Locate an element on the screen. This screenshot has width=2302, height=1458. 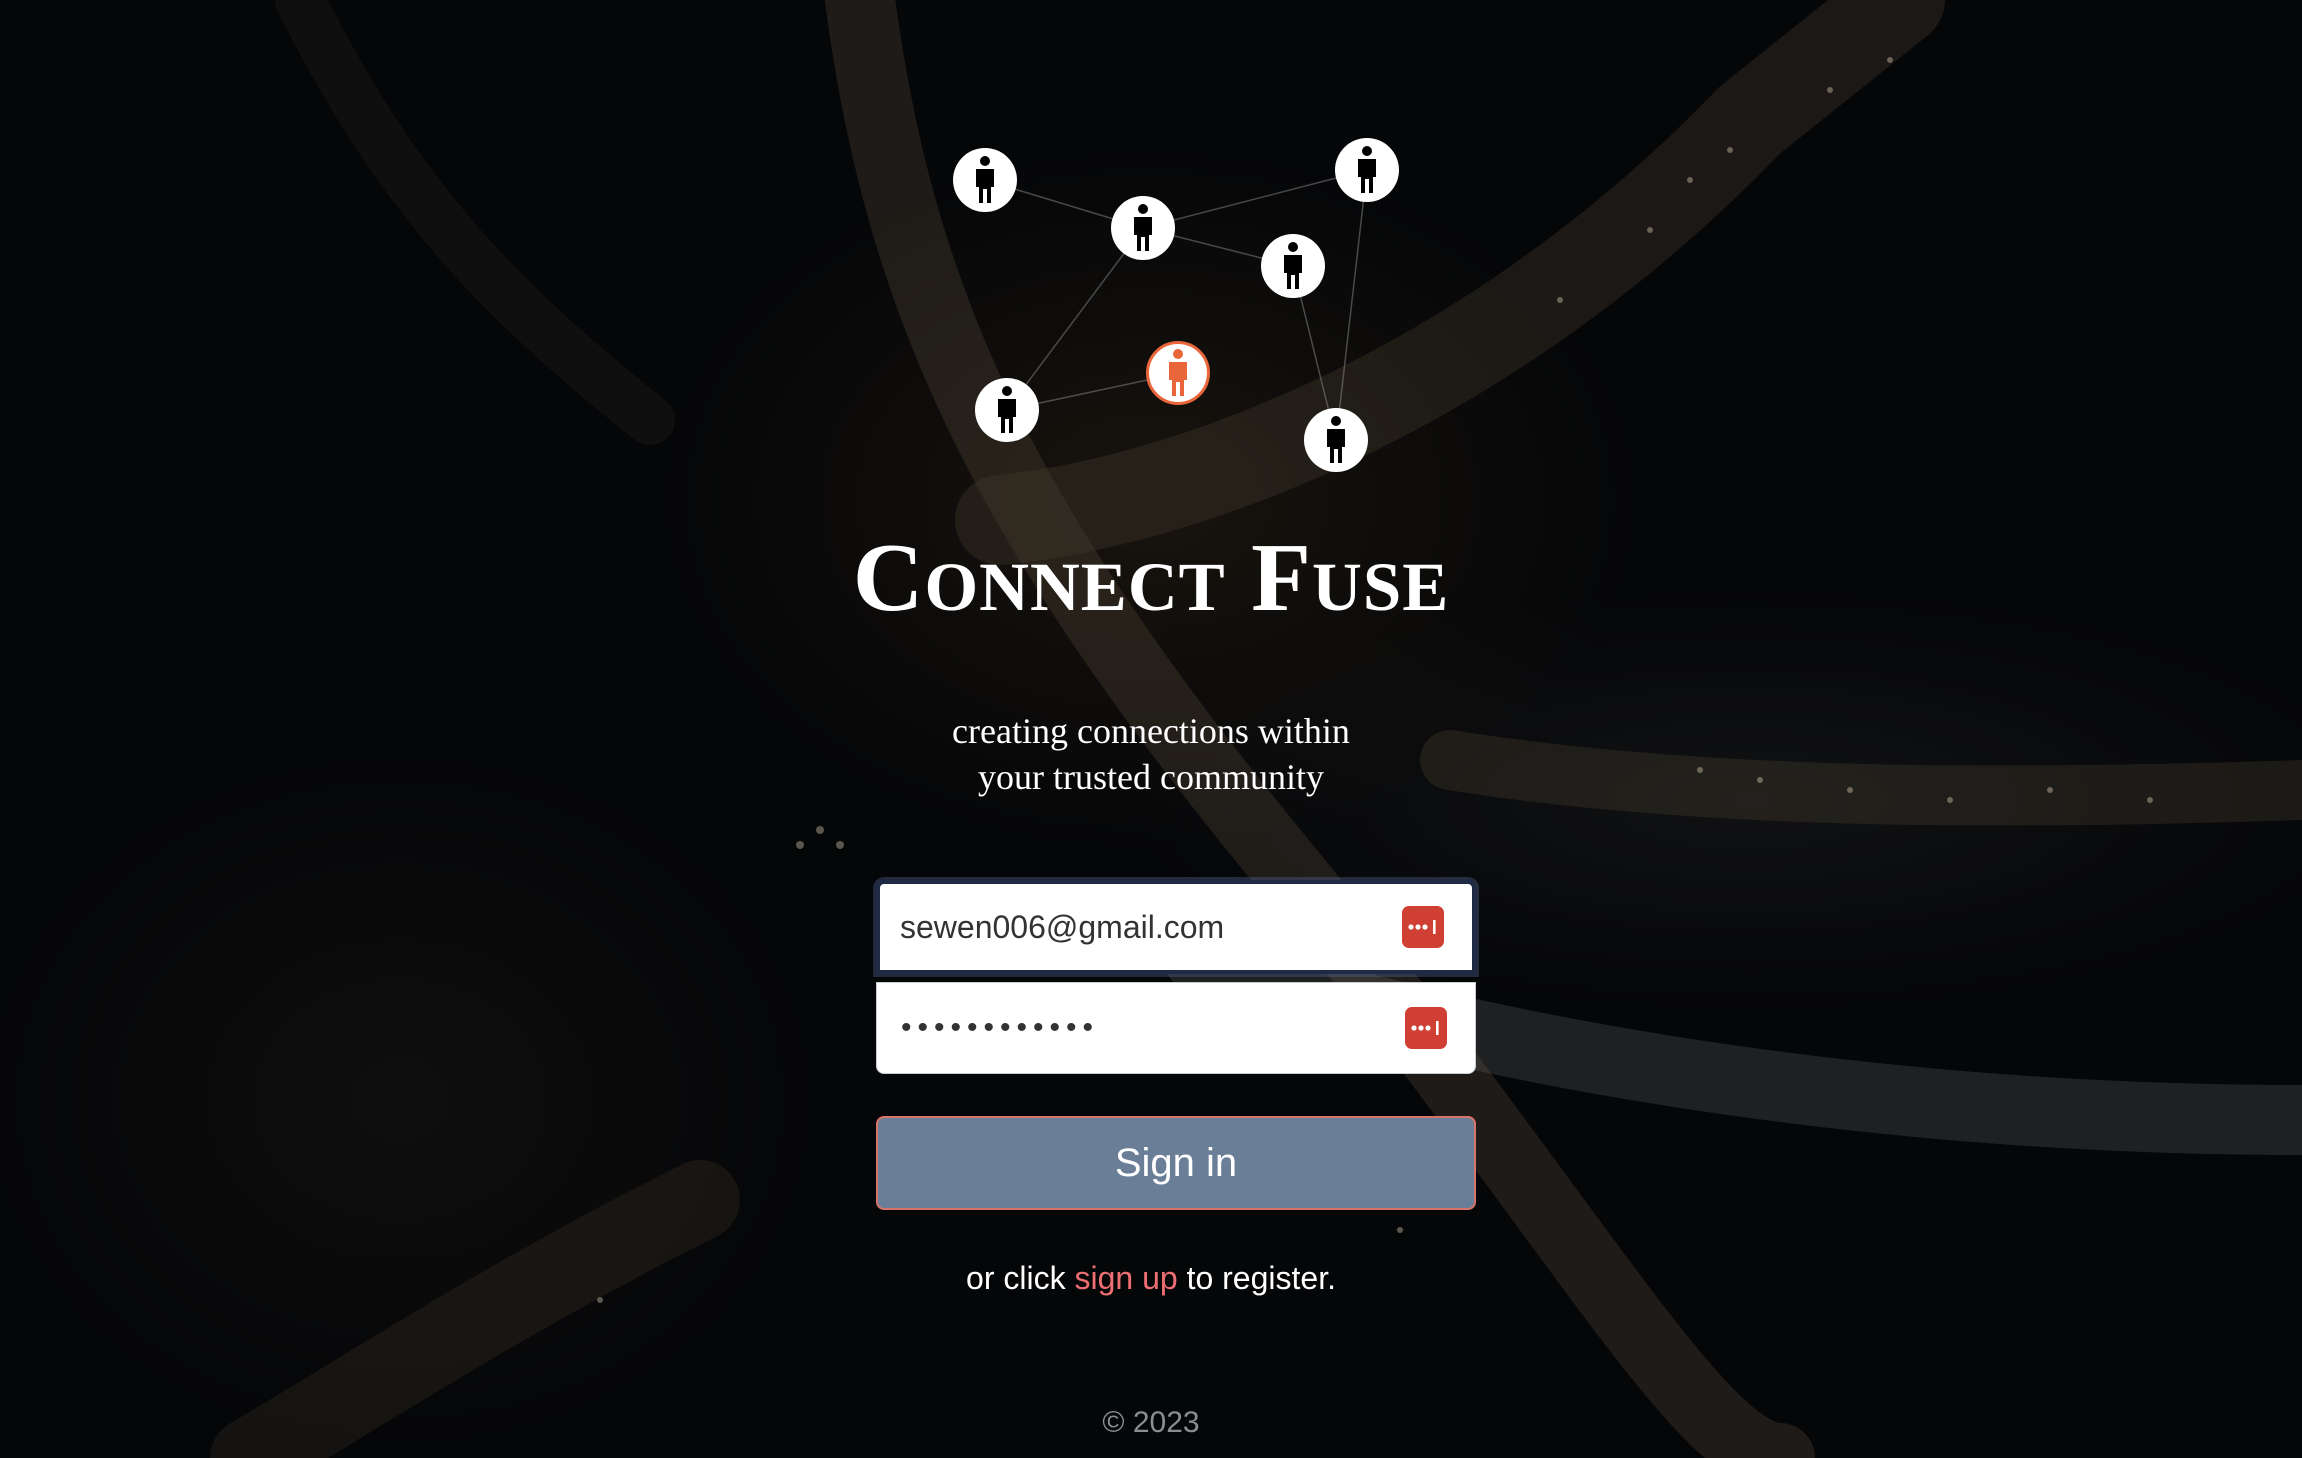
password-field-container is located at coordinates (1176, 1028).